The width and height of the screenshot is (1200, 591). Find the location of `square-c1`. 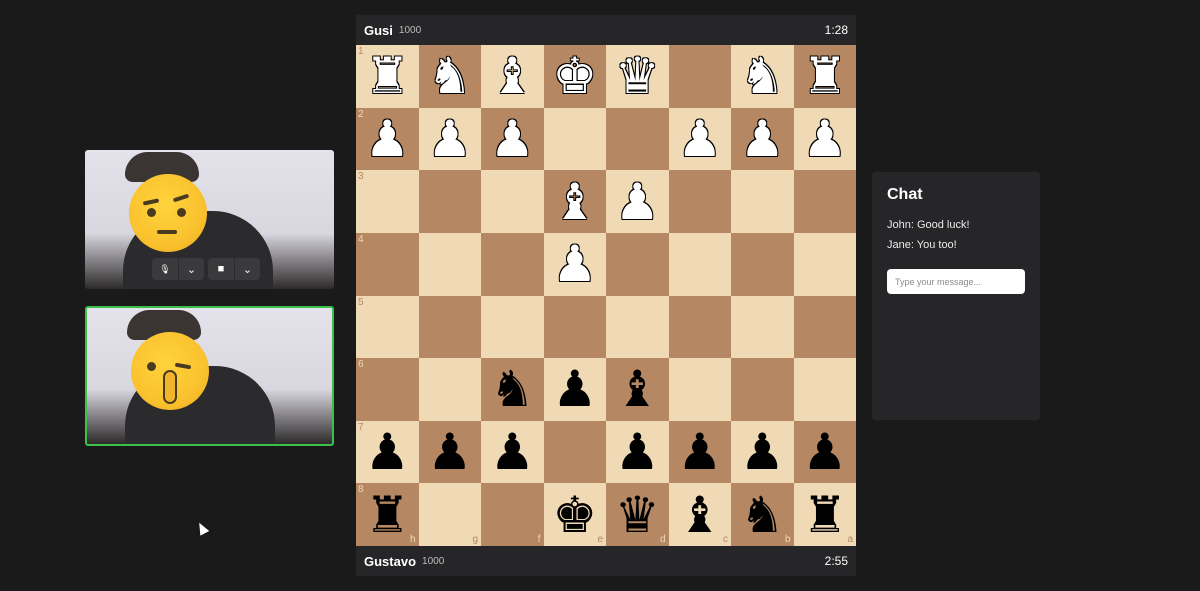

square-c1 is located at coordinates (699, 76).